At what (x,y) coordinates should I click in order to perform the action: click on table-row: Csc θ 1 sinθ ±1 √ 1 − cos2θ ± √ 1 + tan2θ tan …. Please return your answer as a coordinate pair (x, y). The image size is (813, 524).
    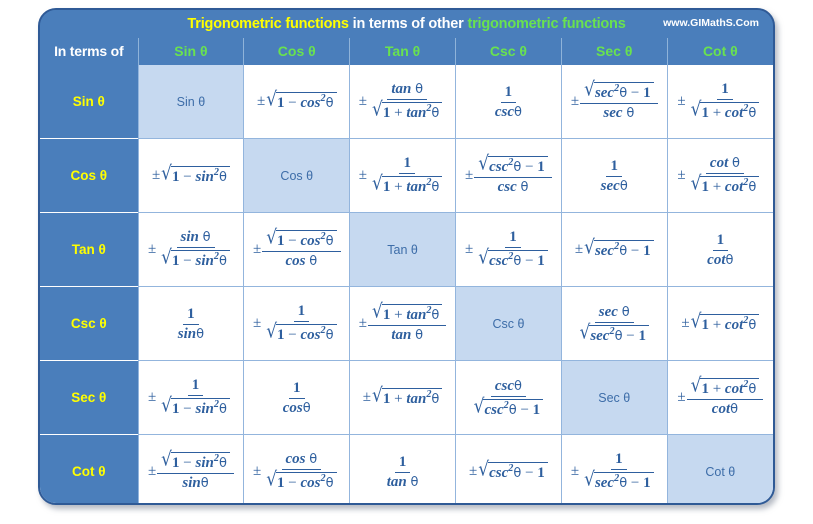
    Looking at the image, I should click on (406, 323).